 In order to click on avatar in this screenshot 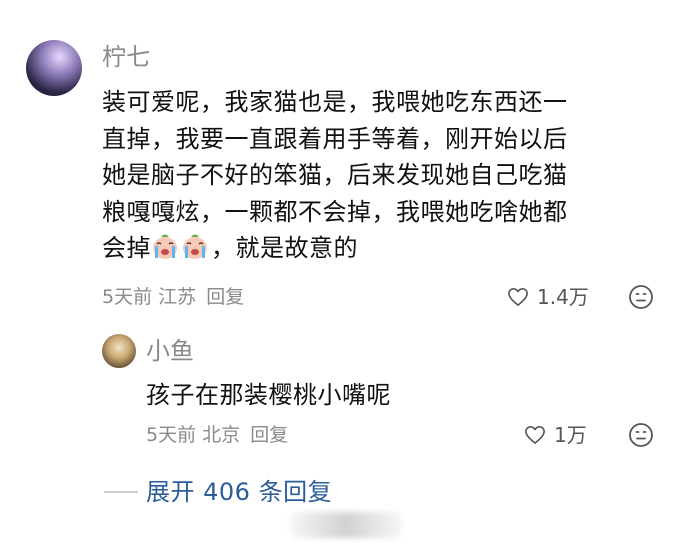, I will do `click(54, 68)`.